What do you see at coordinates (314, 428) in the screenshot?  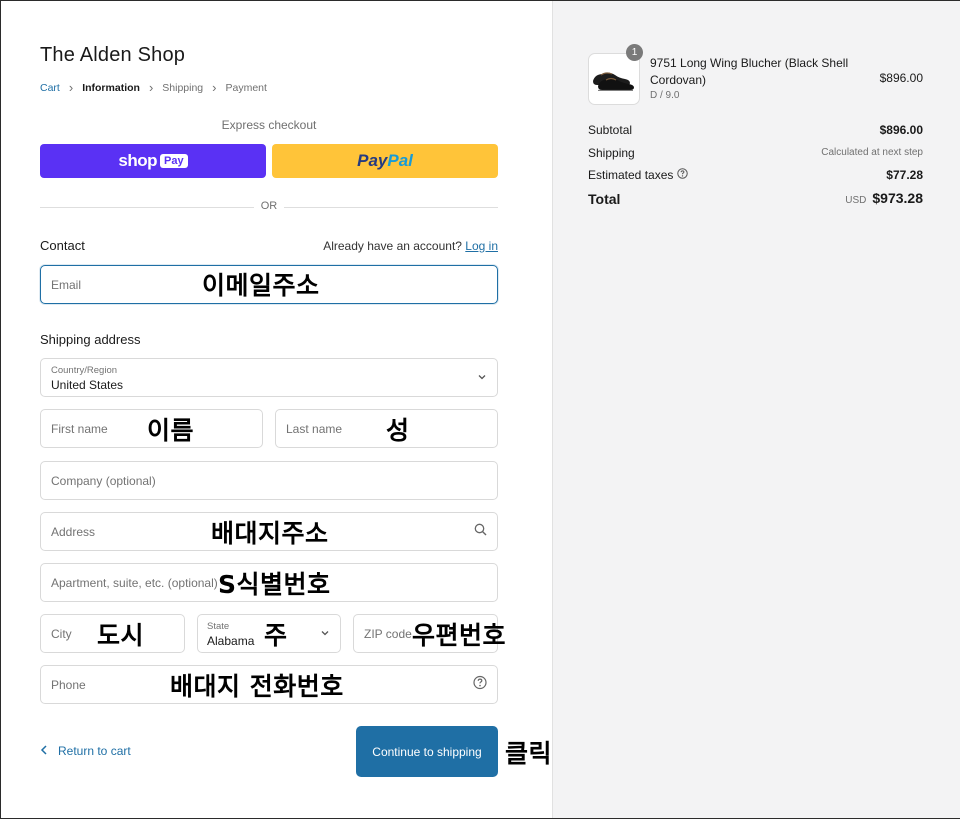 I see `last-name-placeholder: Last name` at bounding box center [314, 428].